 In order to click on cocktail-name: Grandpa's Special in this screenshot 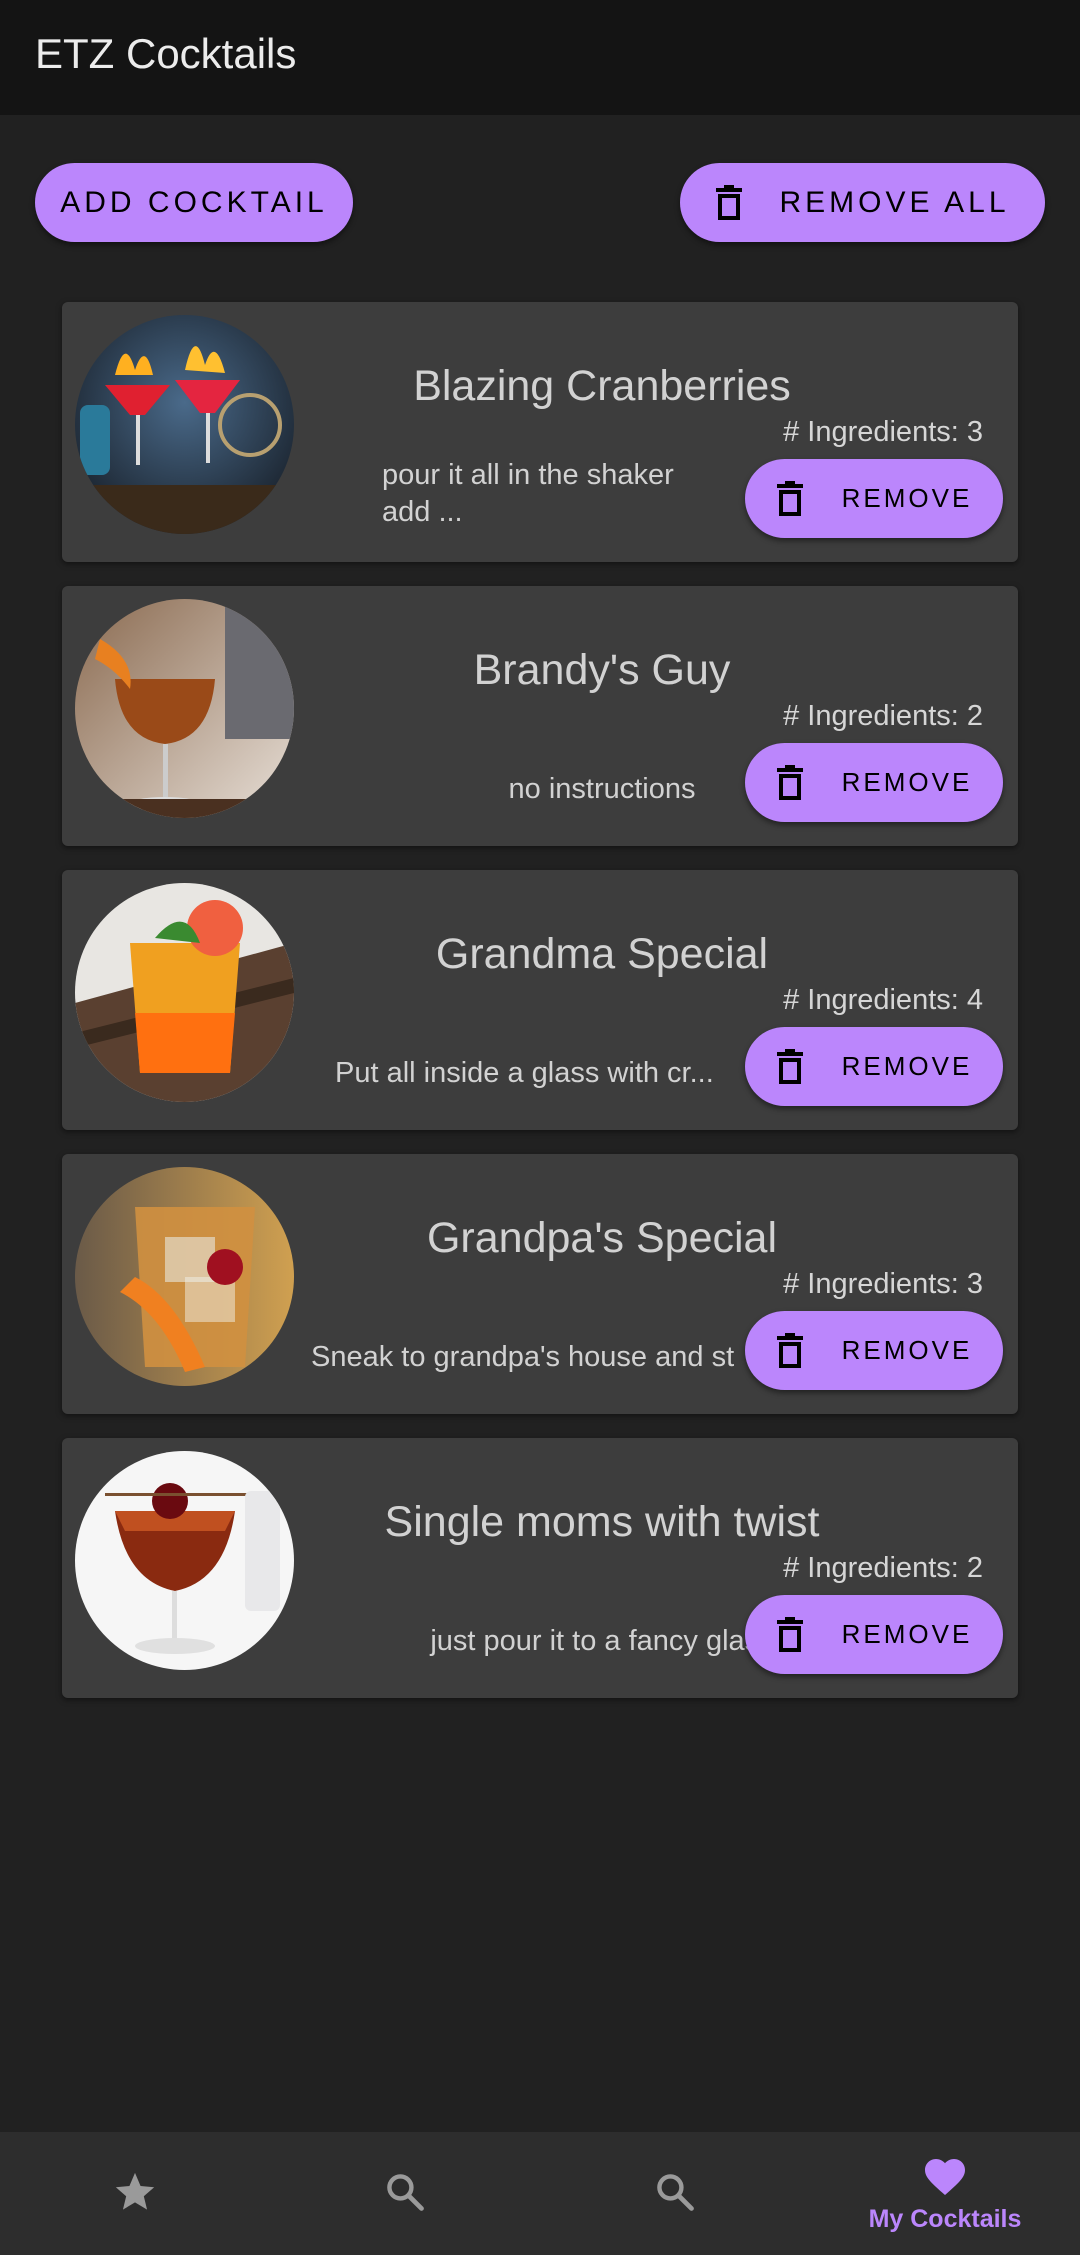, I will do `click(602, 1238)`.